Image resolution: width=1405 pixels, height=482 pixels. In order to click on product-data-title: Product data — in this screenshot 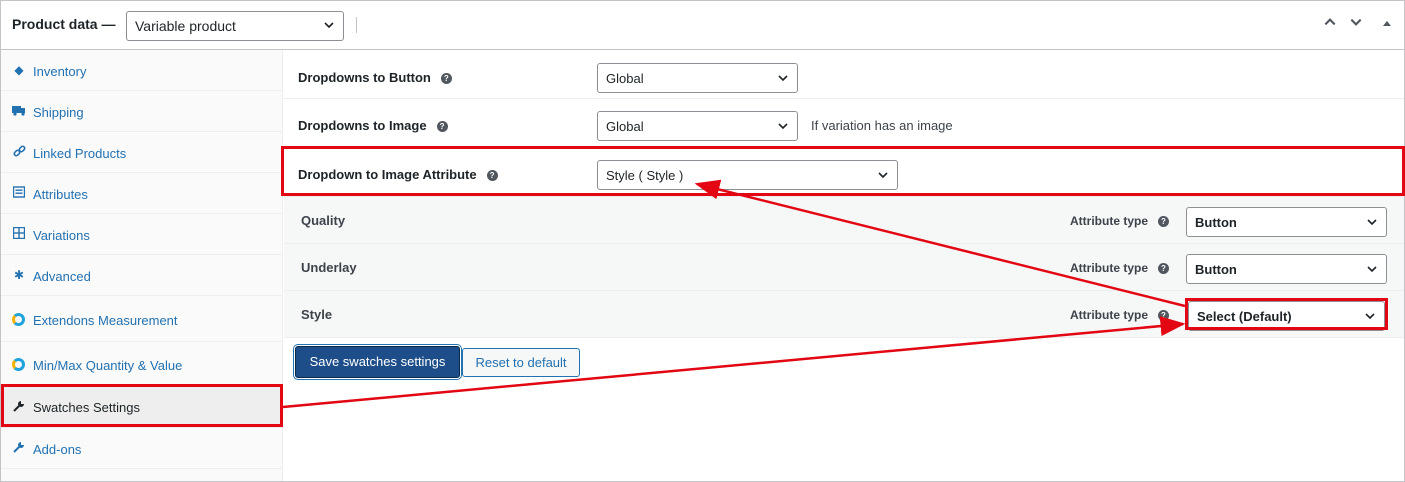, I will do `click(64, 24)`.